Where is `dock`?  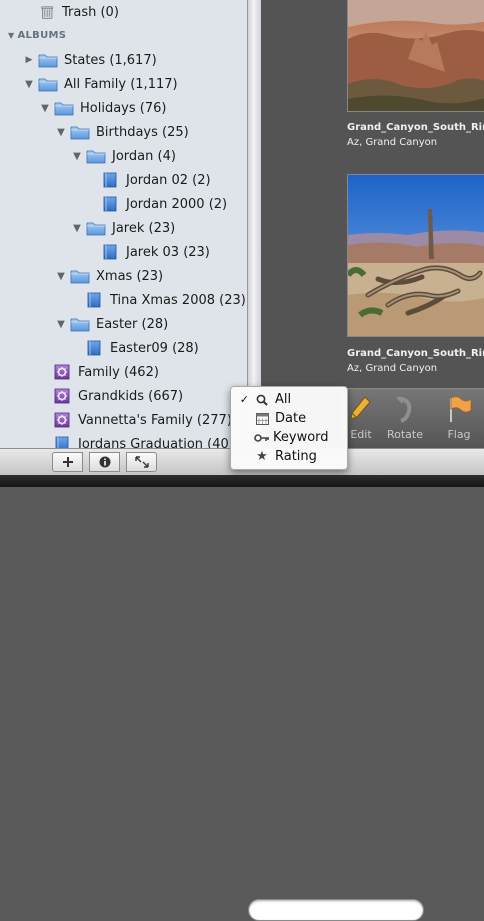
dock is located at coordinates (242, 481).